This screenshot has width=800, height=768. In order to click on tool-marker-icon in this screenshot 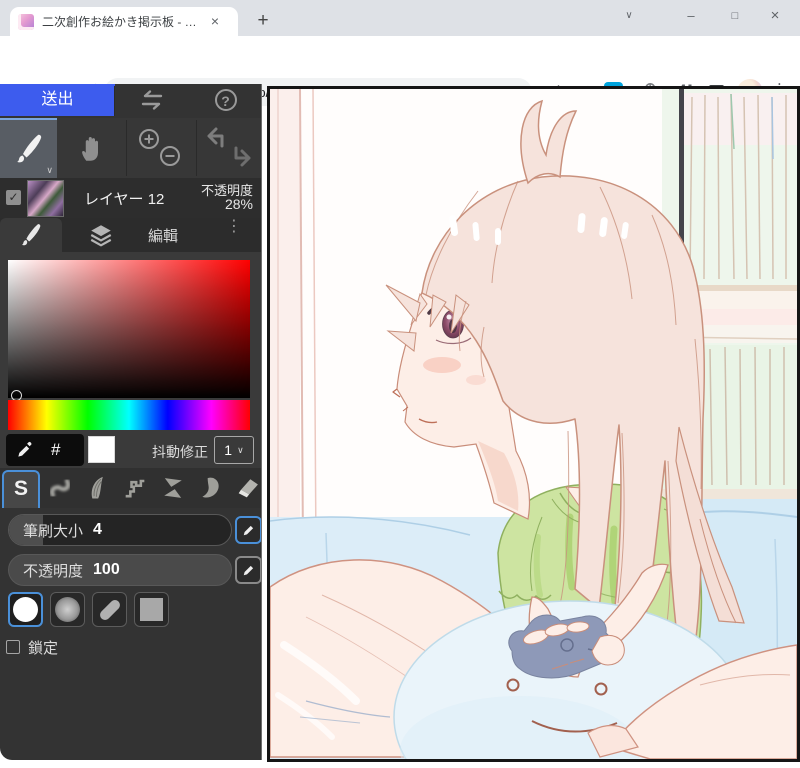, I will do `click(210, 488)`.